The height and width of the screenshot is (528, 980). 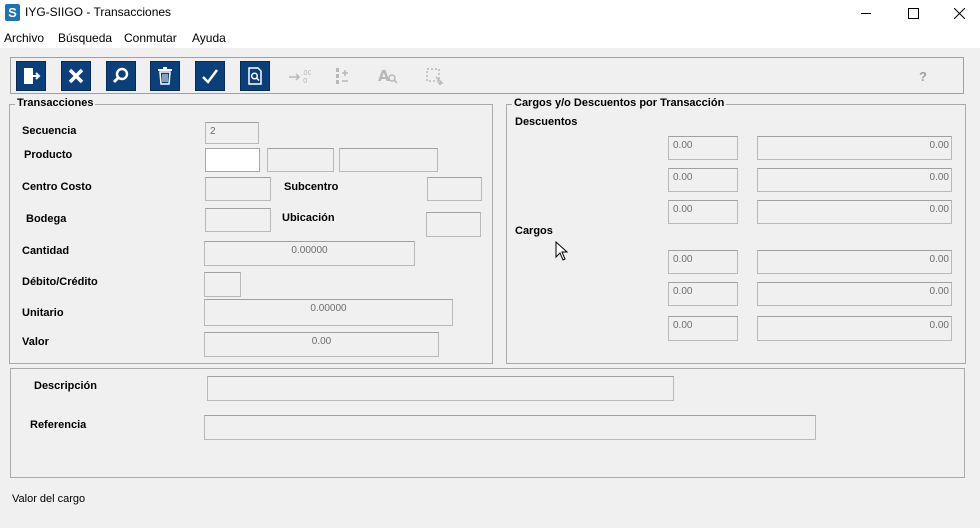 I want to click on exit-door-icon, so click(x=32, y=76).